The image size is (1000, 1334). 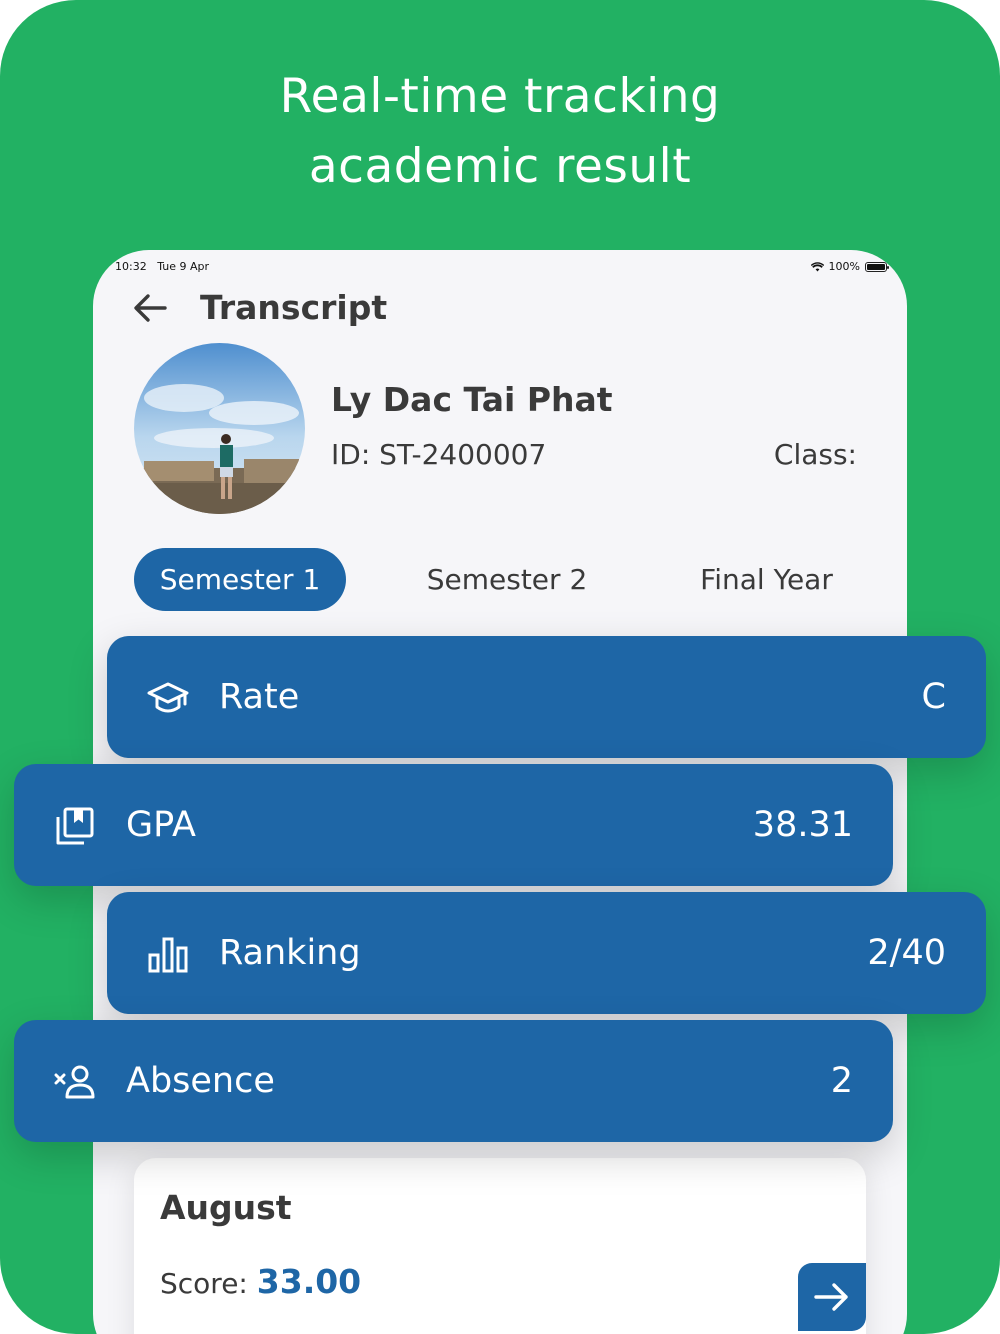 What do you see at coordinates (472, 399) in the screenshot?
I see `student-name: Ly Dac Tai Phat` at bounding box center [472, 399].